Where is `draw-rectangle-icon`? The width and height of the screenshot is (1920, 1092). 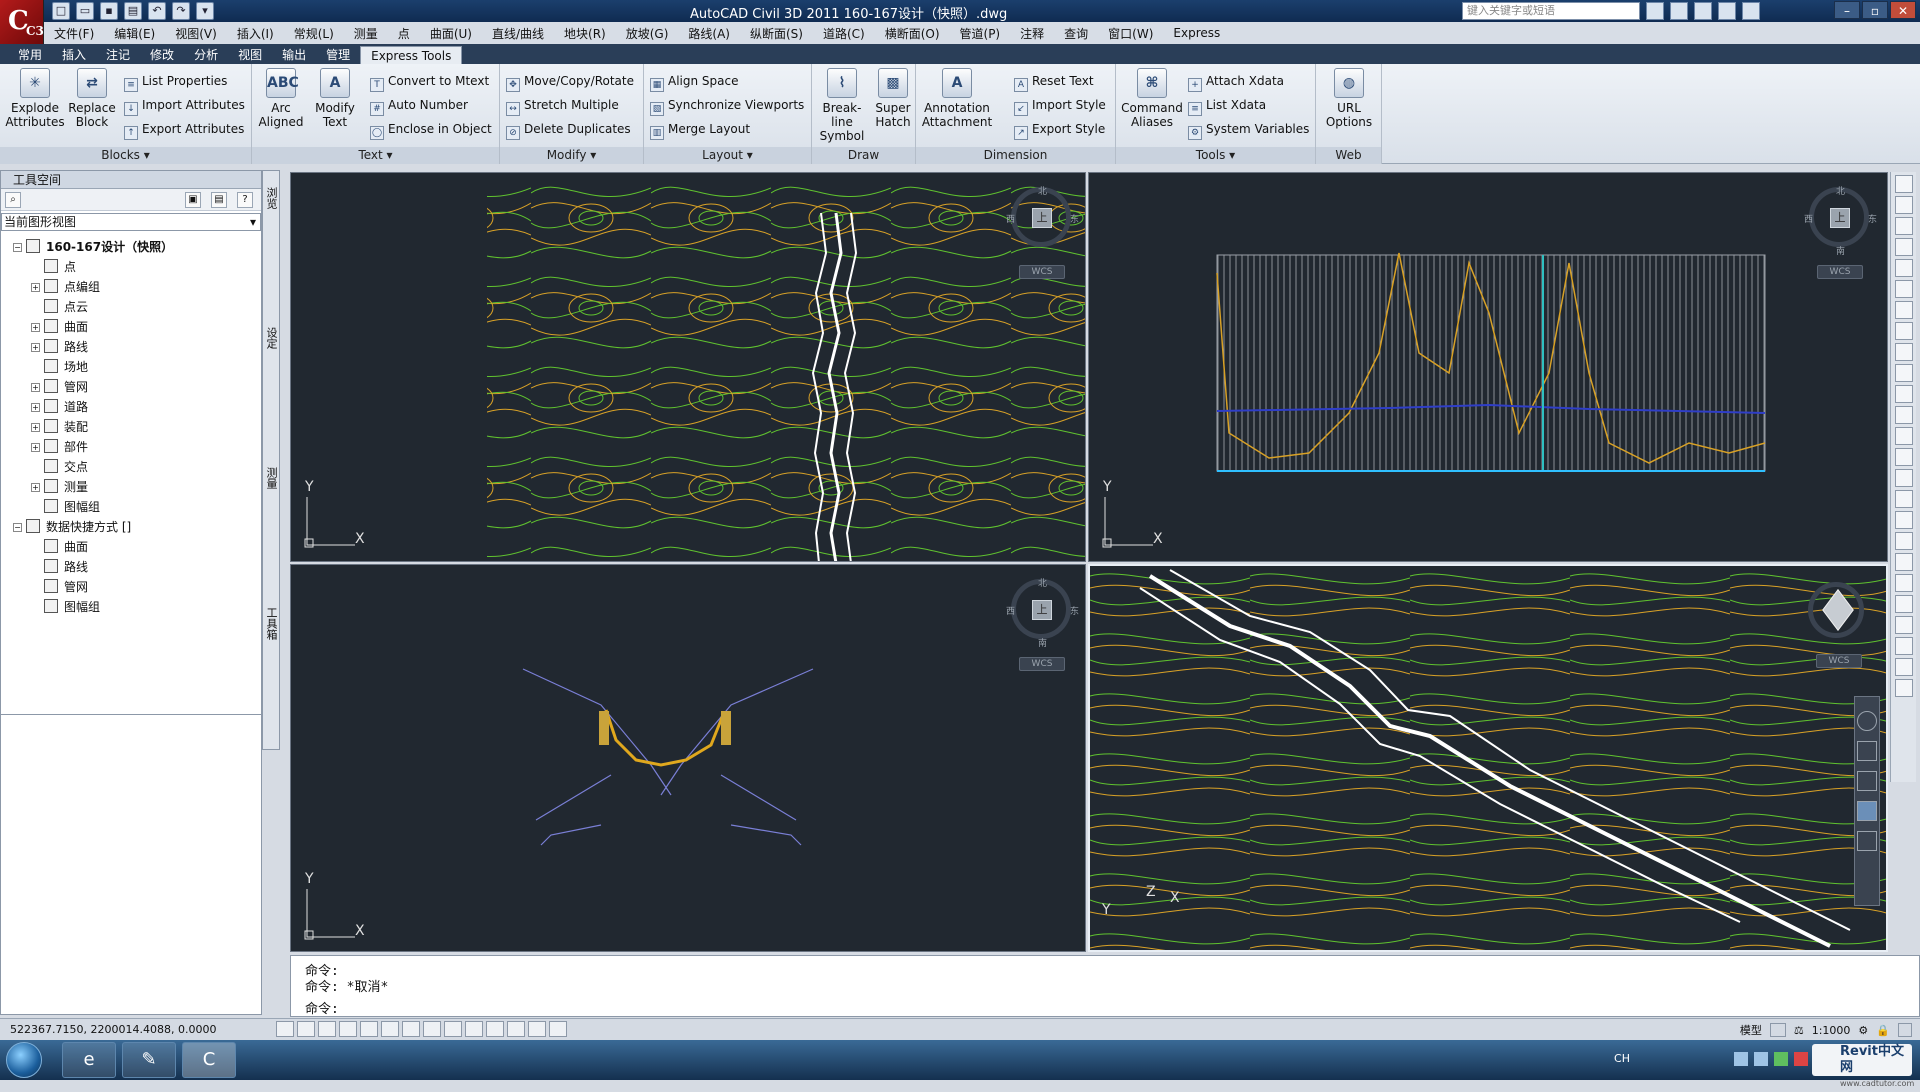
draw-rectangle-icon is located at coordinates (1903, 268).